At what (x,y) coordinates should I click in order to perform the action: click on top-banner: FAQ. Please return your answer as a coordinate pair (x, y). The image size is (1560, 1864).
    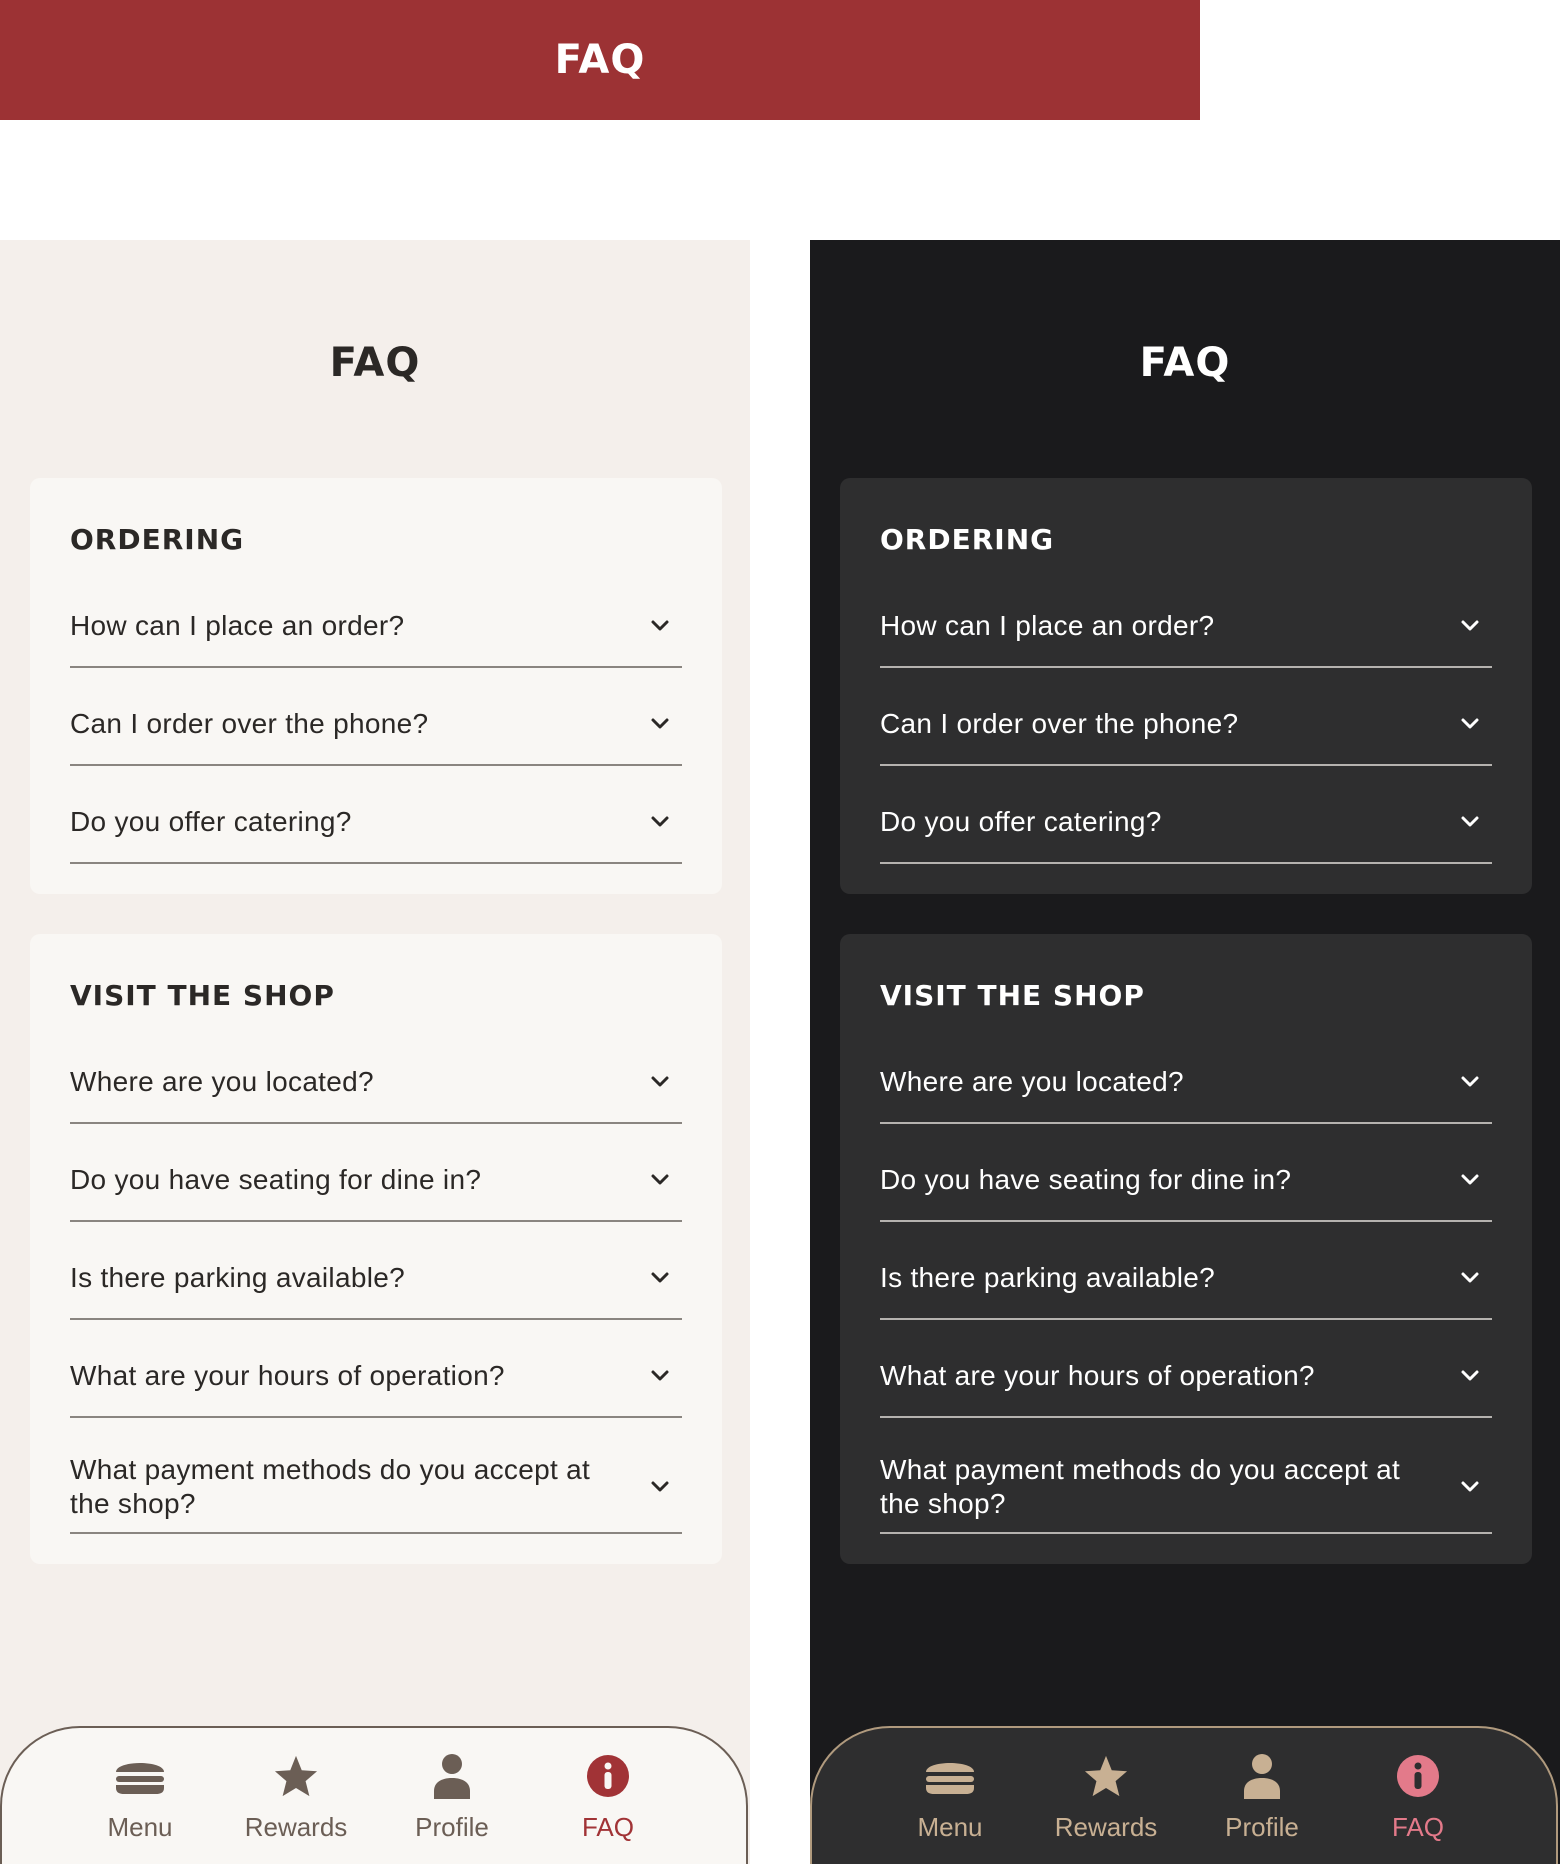
    Looking at the image, I should click on (600, 60).